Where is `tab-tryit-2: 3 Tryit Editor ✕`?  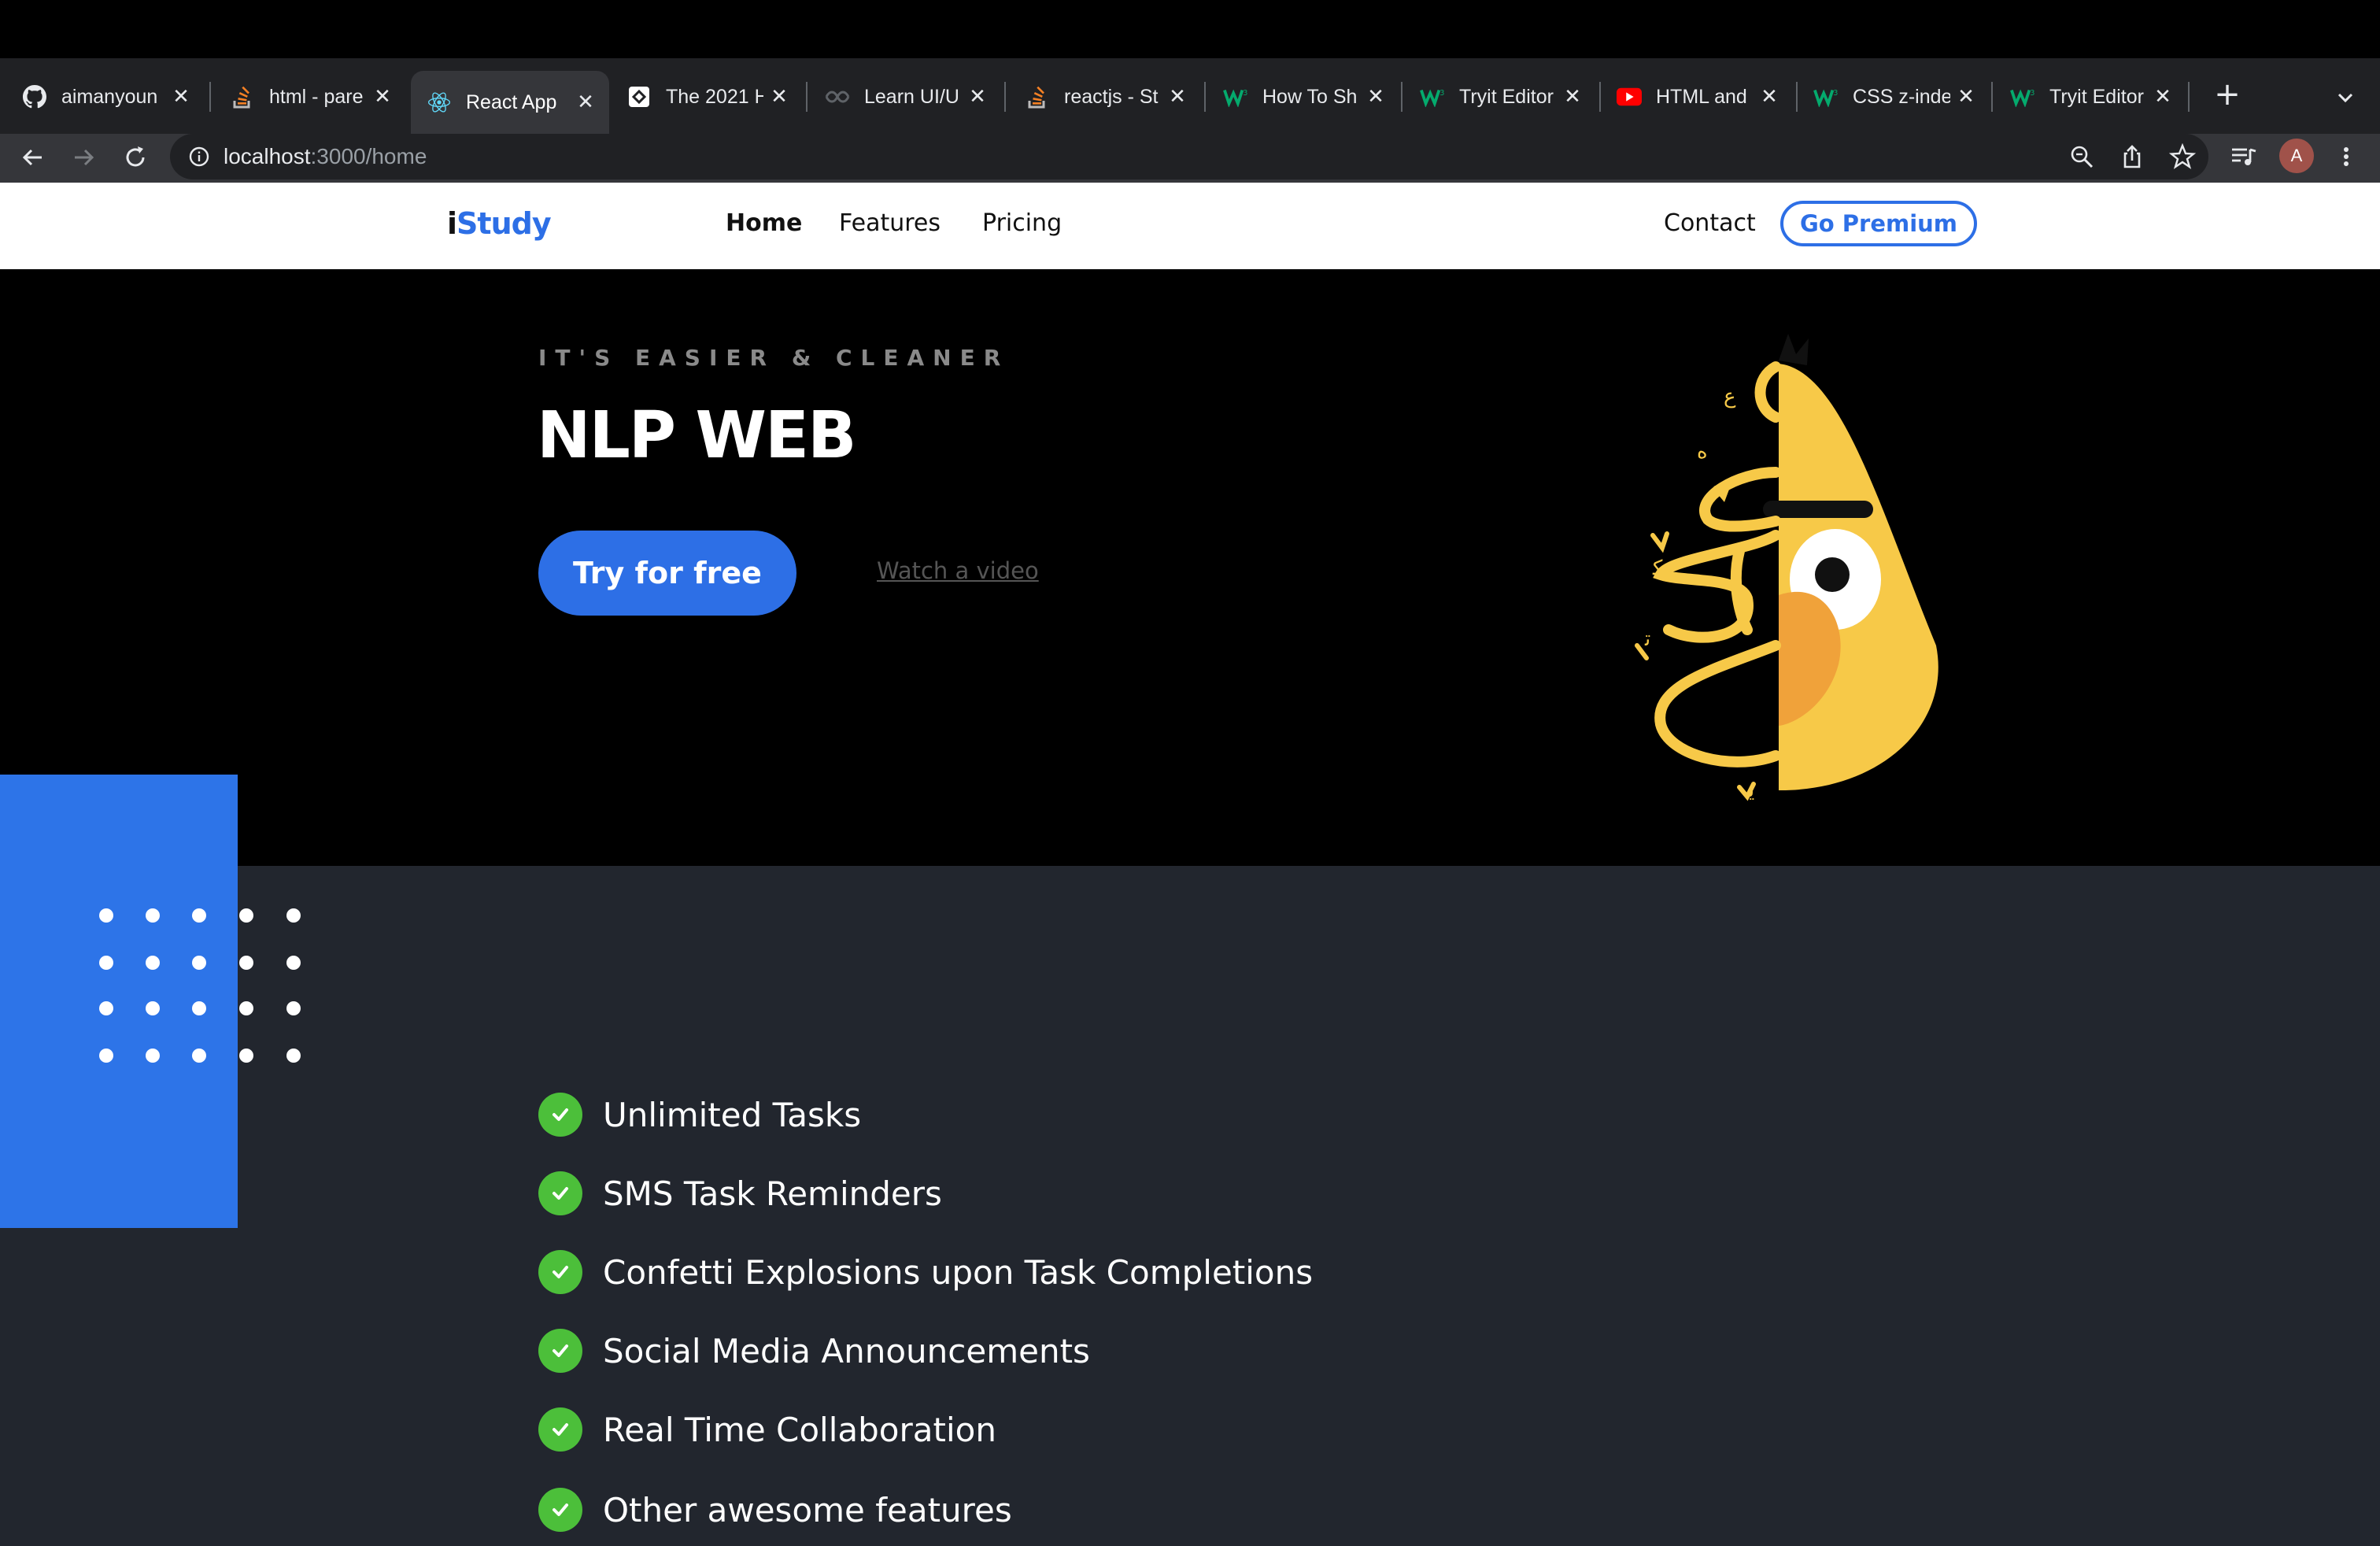
tab-tryit-2: 3 Tryit Editor ✕ is located at coordinates (2090, 97).